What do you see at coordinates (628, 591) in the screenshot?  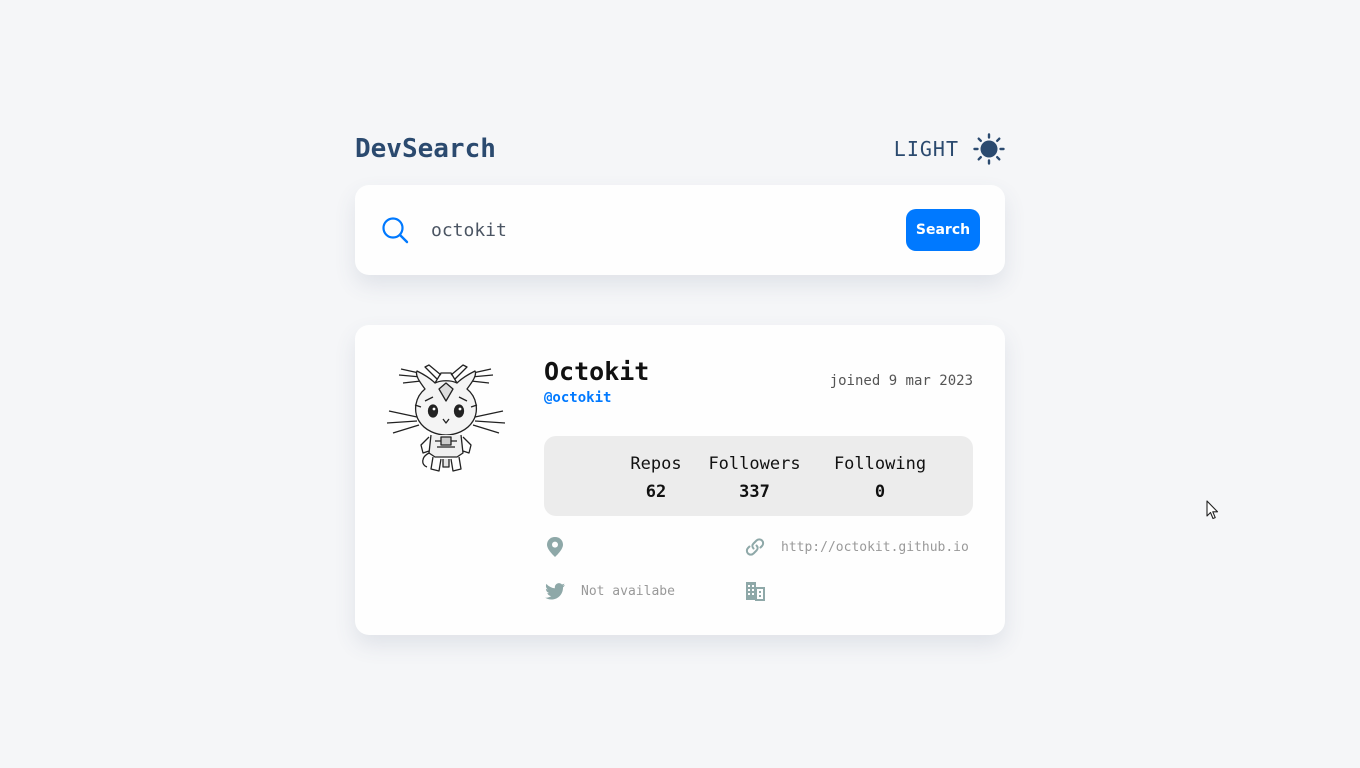 I see `twitter-text: Not availabe` at bounding box center [628, 591].